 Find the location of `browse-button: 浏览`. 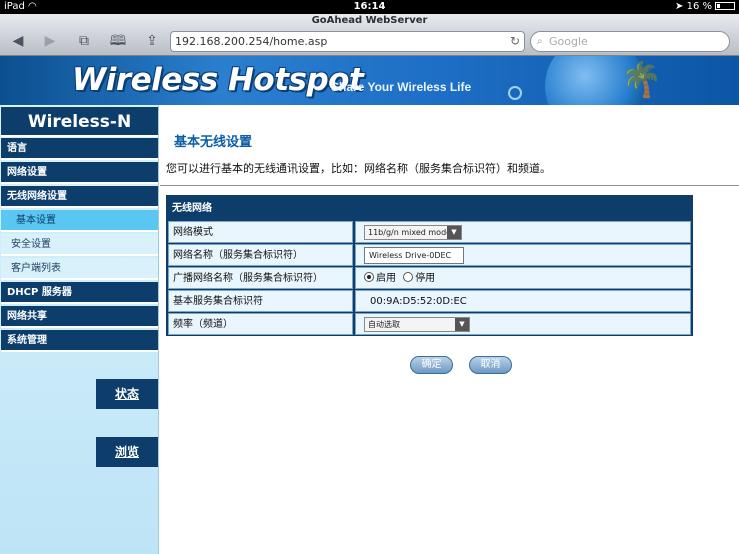

browse-button: 浏览 is located at coordinates (127, 452).